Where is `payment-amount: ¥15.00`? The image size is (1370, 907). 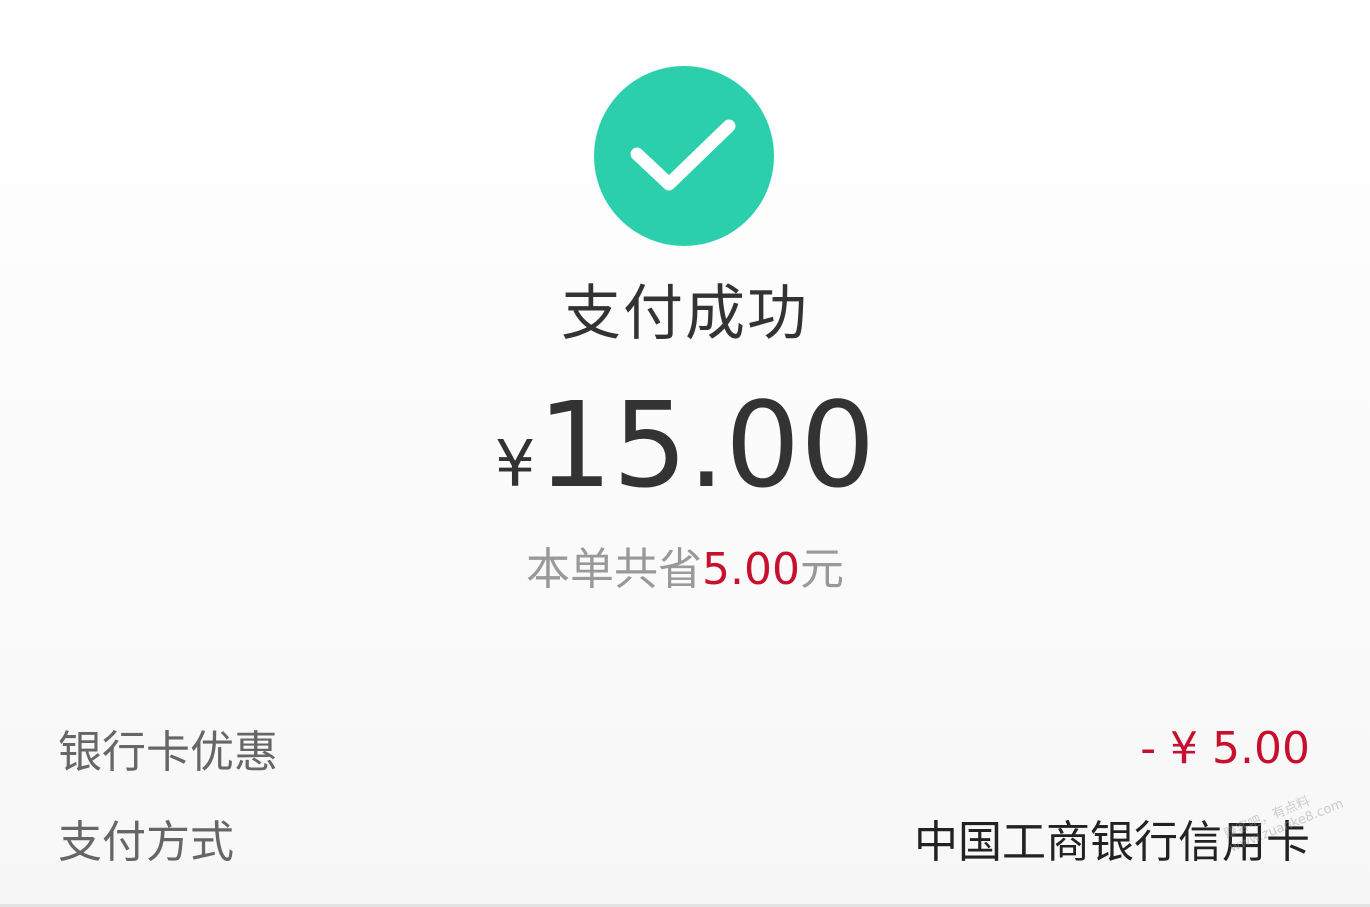 payment-amount: ¥15.00 is located at coordinates (685, 445).